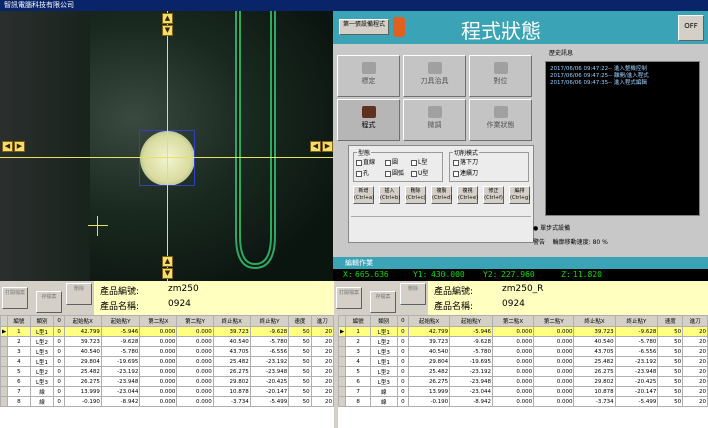 Image resolution: width=708 pixels, height=428 pixels. What do you see at coordinates (342, 331) in the screenshot?
I see `row-indicator: ▶` at bounding box center [342, 331].